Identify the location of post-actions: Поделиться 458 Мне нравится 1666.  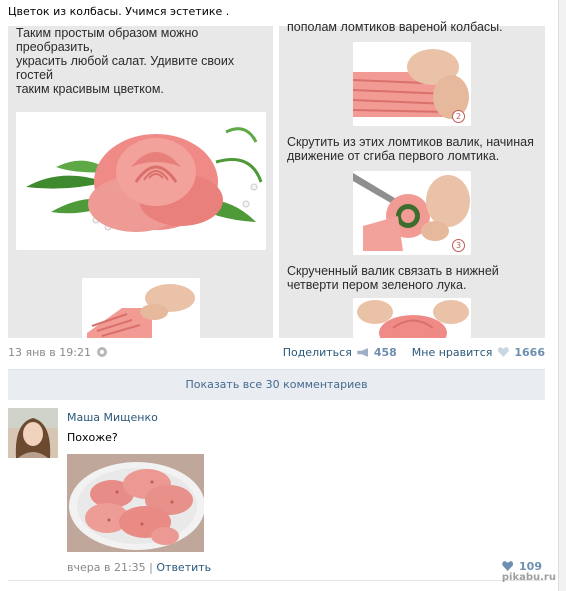
(414, 352).